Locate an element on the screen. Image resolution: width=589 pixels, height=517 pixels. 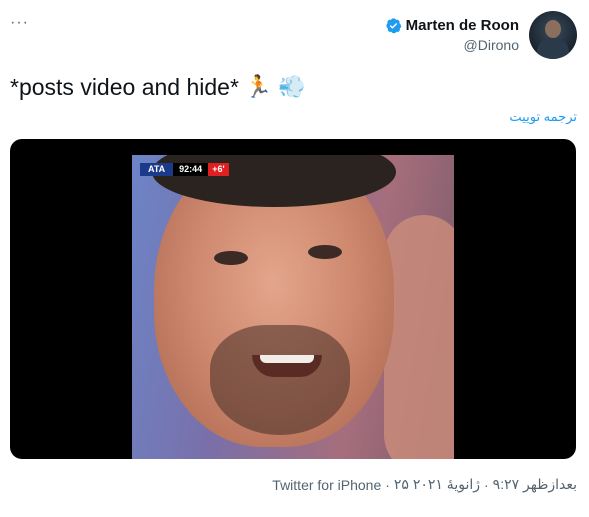
tweet-text: *posts video and hide* 🏃 💨 is located at coordinates (158, 87).